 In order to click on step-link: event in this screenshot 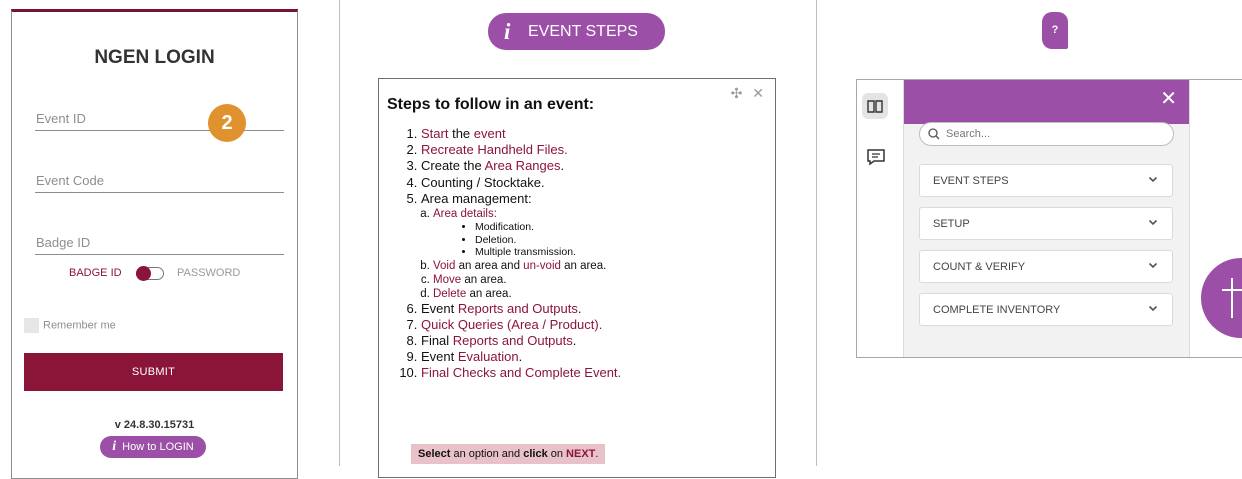, I will do `click(490, 133)`.